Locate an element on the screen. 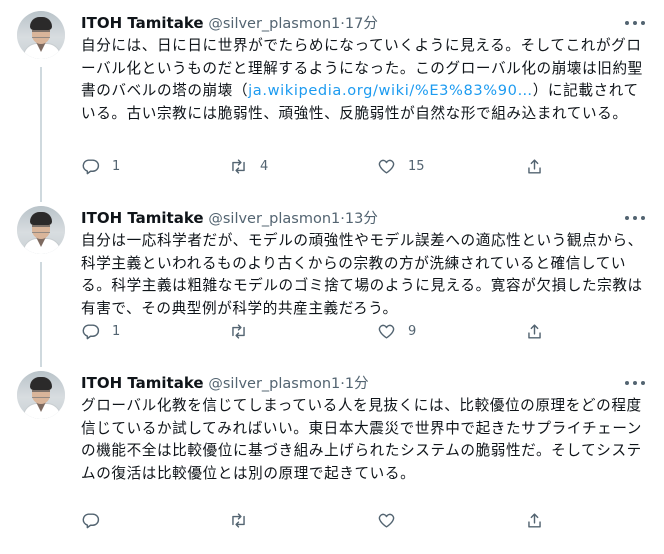 The height and width of the screenshot is (554, 664). tweet-actions: 1 4 15 is located at coordinates (321, 166).